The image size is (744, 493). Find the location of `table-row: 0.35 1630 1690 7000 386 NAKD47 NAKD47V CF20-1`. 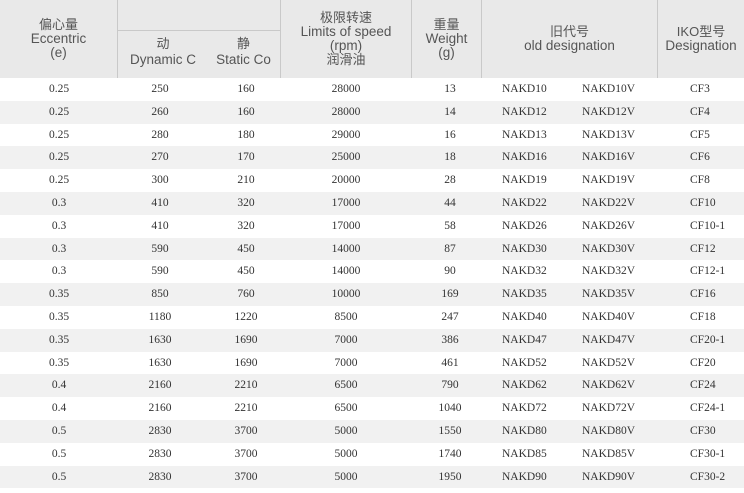

table-row: 0.35 1630 1690 7000 386 NAKD47 NAKD47V CF20-1 is located at coordinates (372, 340).